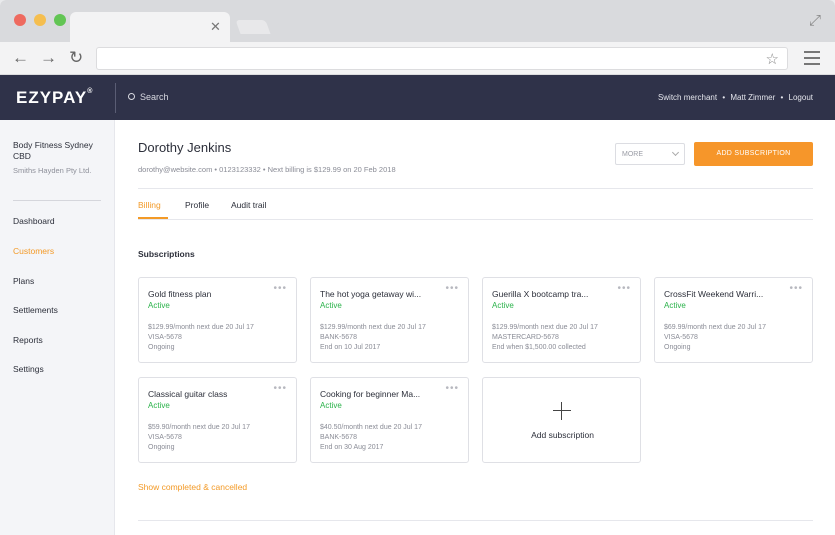  Describe the element at coordinates (371, 427) in the screenshot. I see `subscription-amount: $40.50/month next due 20 Jul 17` at that location.